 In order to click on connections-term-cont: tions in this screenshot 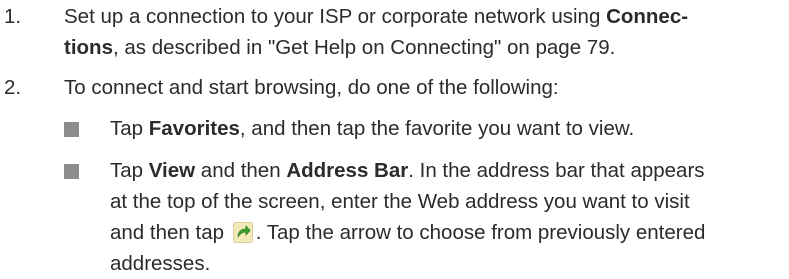, I will do `click(88, 47)`.